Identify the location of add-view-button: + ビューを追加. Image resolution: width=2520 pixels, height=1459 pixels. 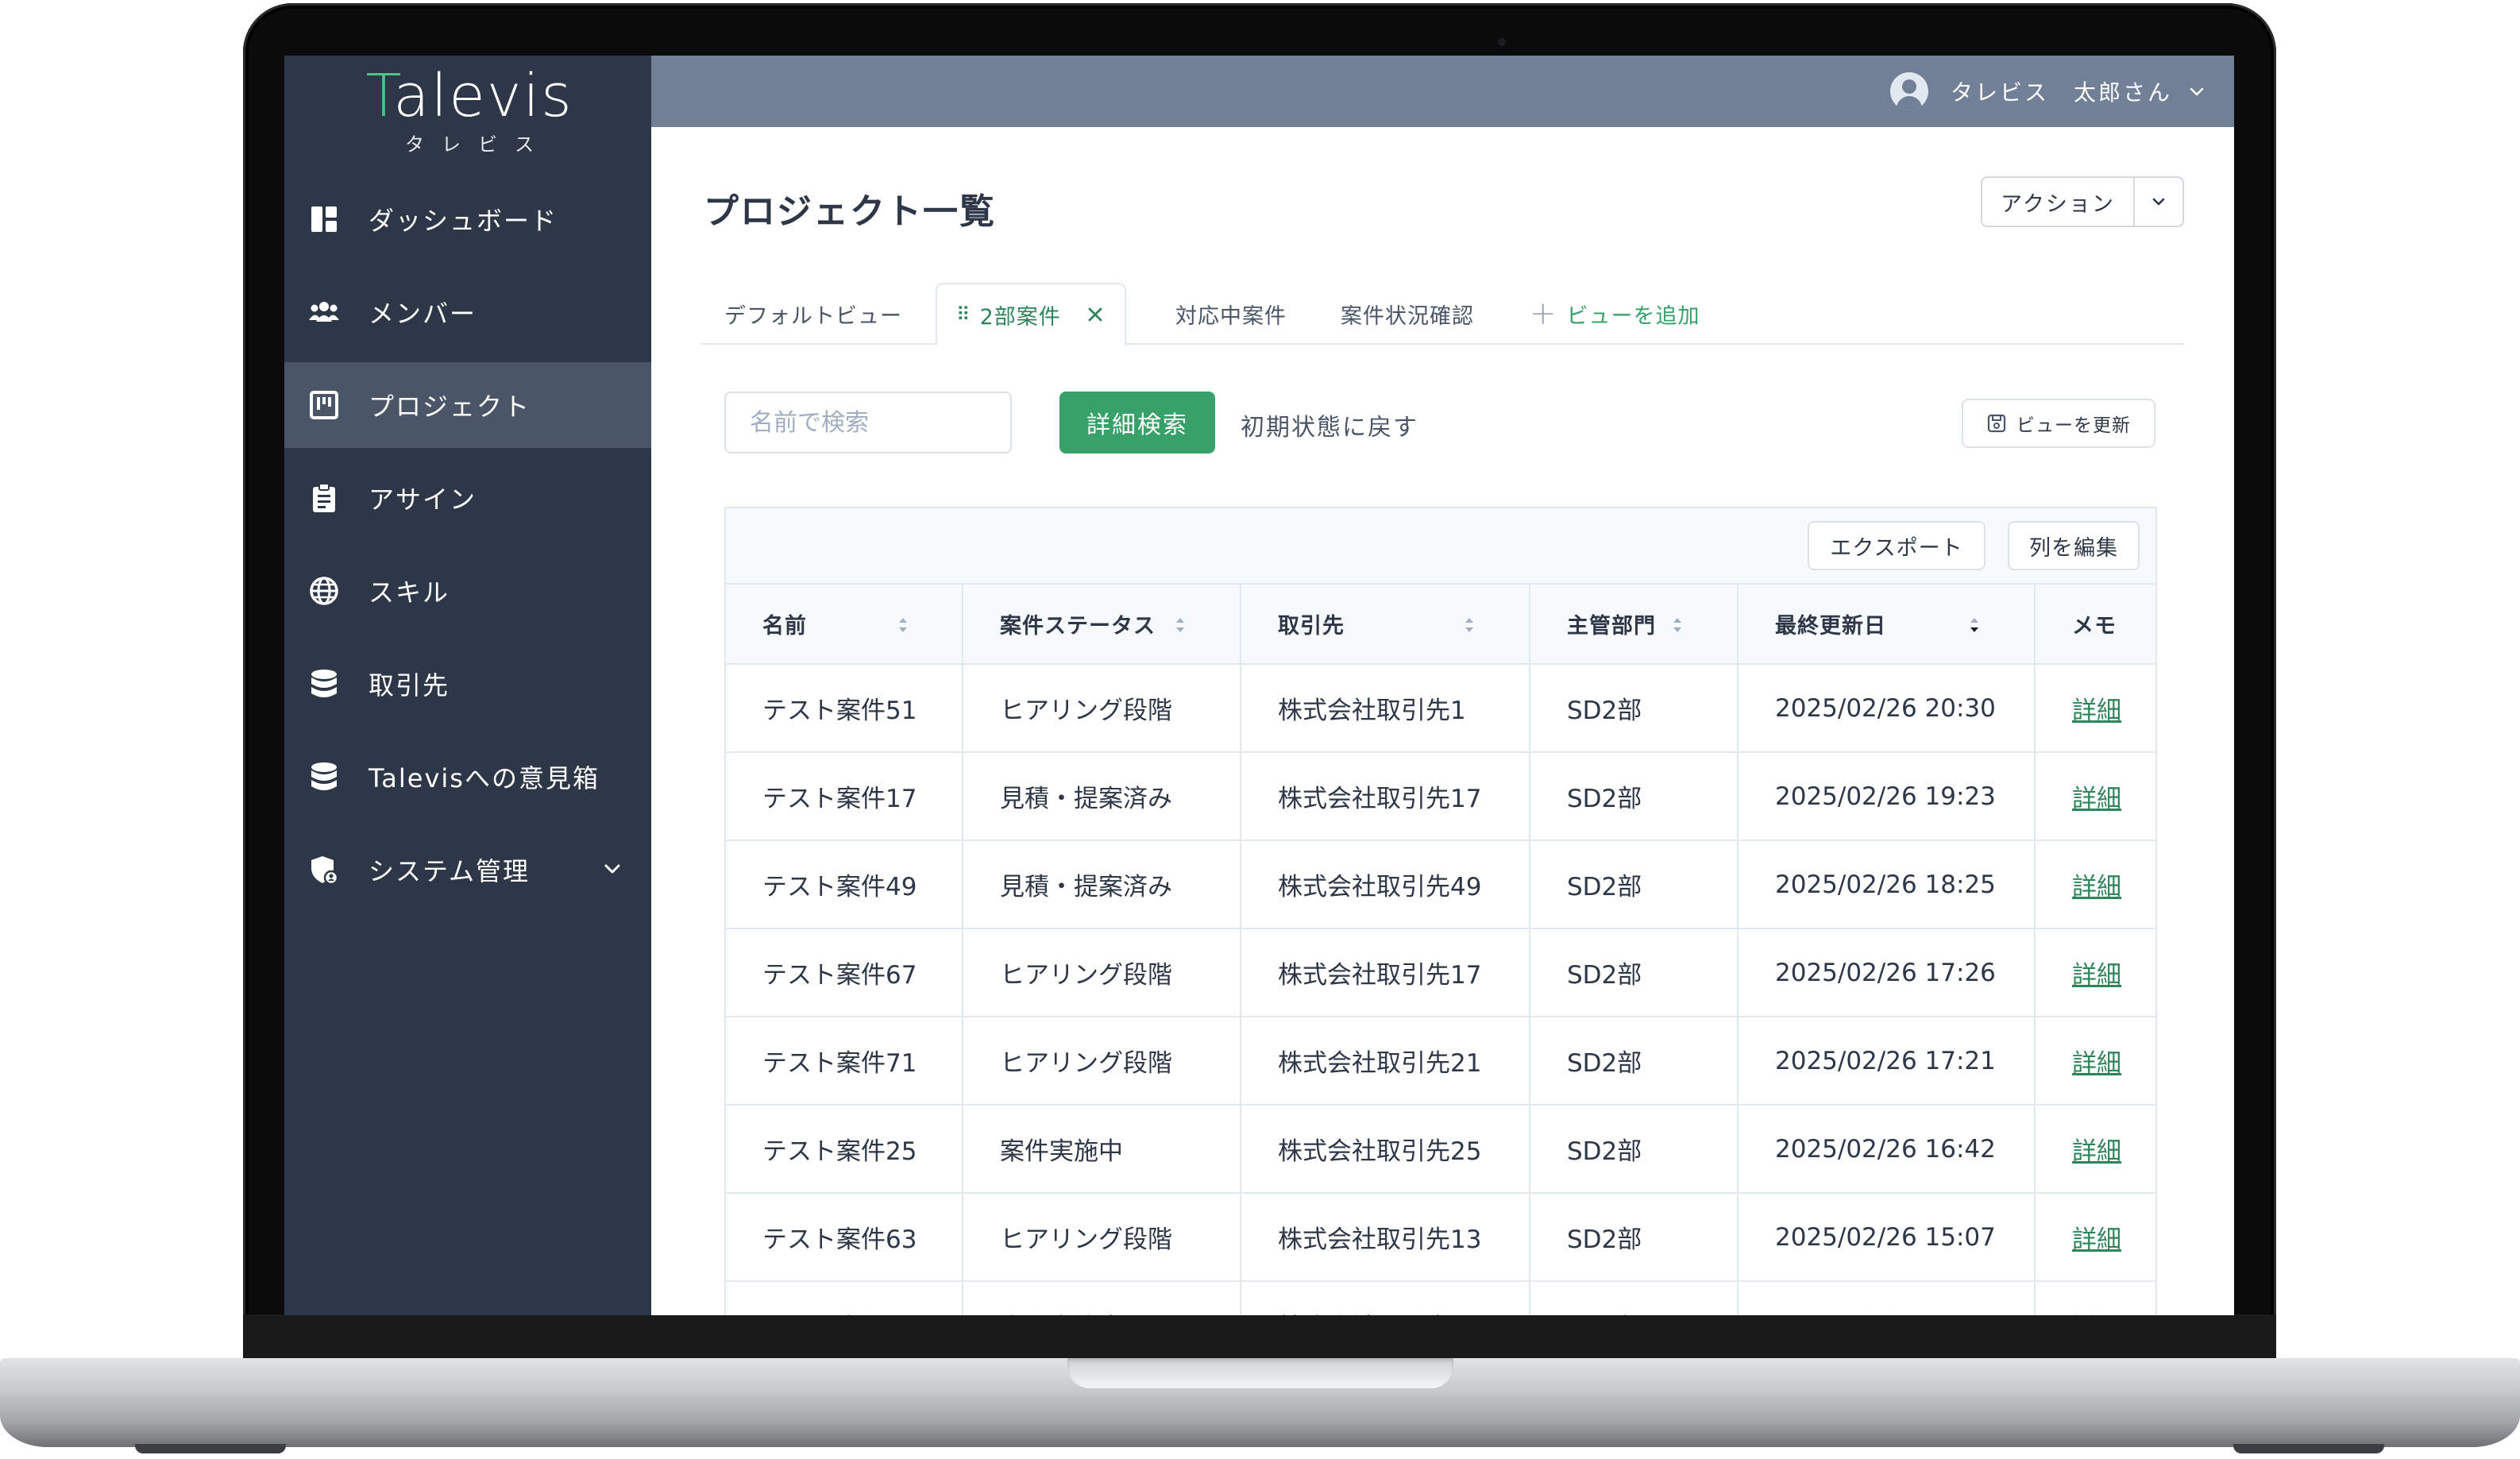
(1615, 314).